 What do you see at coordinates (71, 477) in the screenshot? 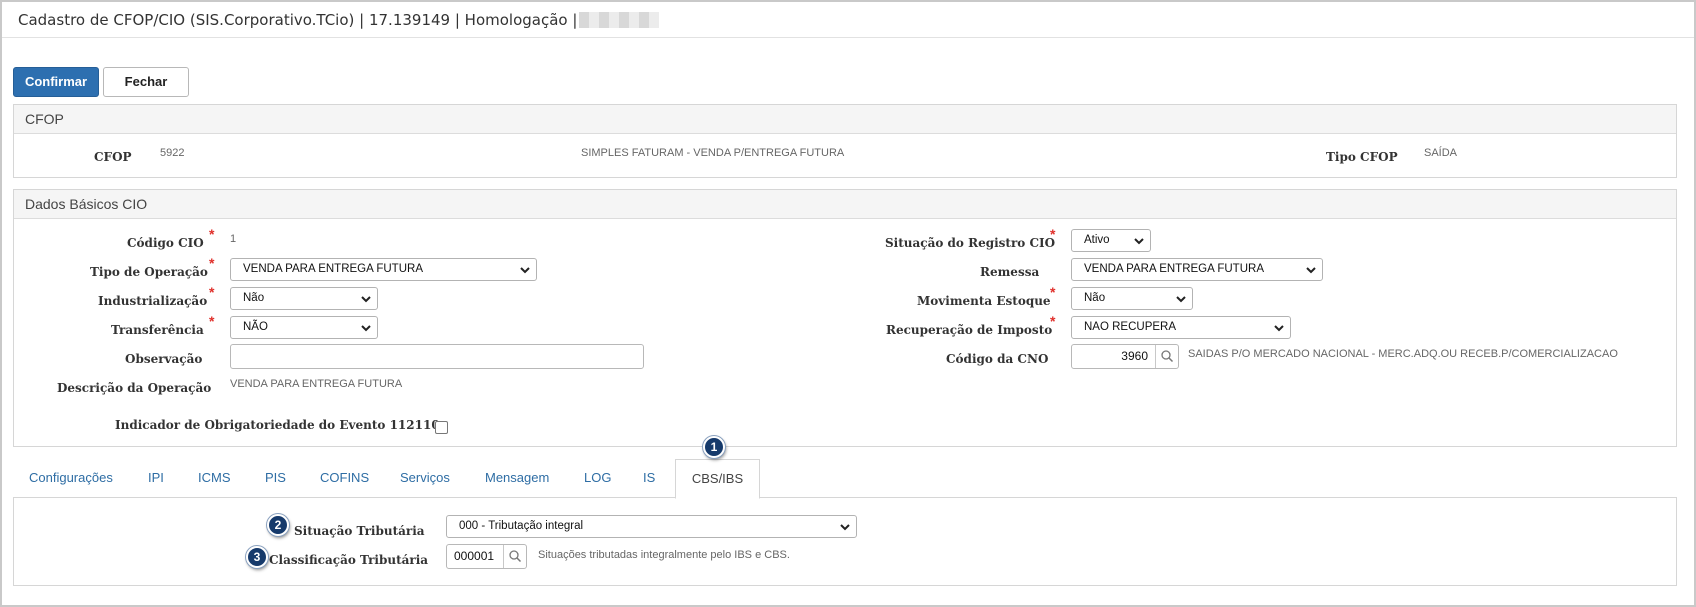
I see `tab-configuracoes: Configurações` at bounding box center [71, 477].